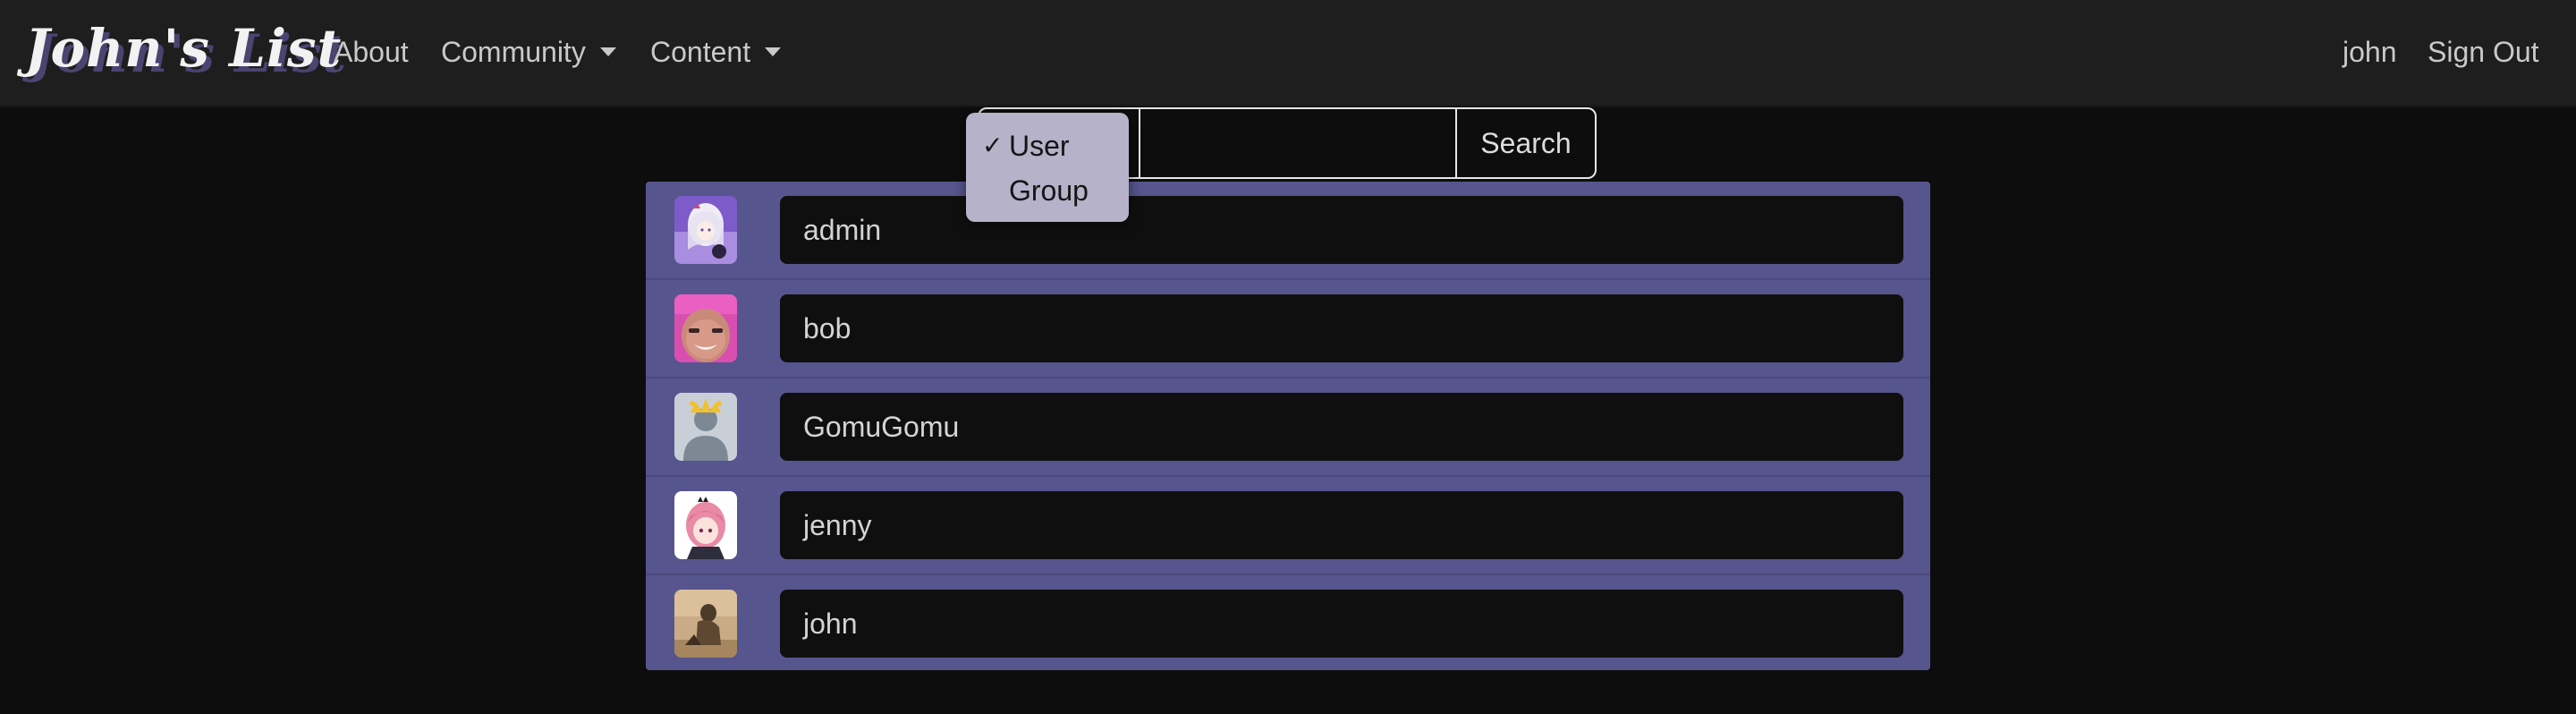  I want to click on user-name-field: GomuGomu, so click(1341, 427).